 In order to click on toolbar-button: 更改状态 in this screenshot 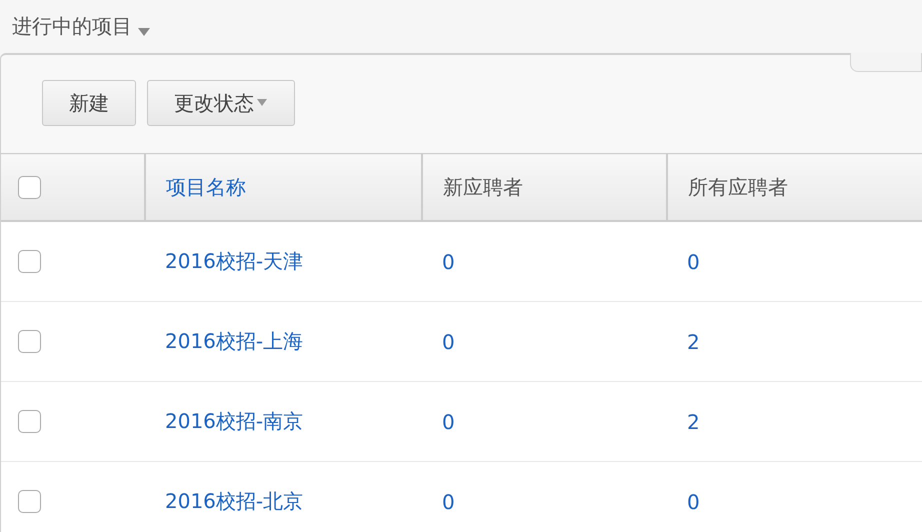, I will do `click(221, 103)`.